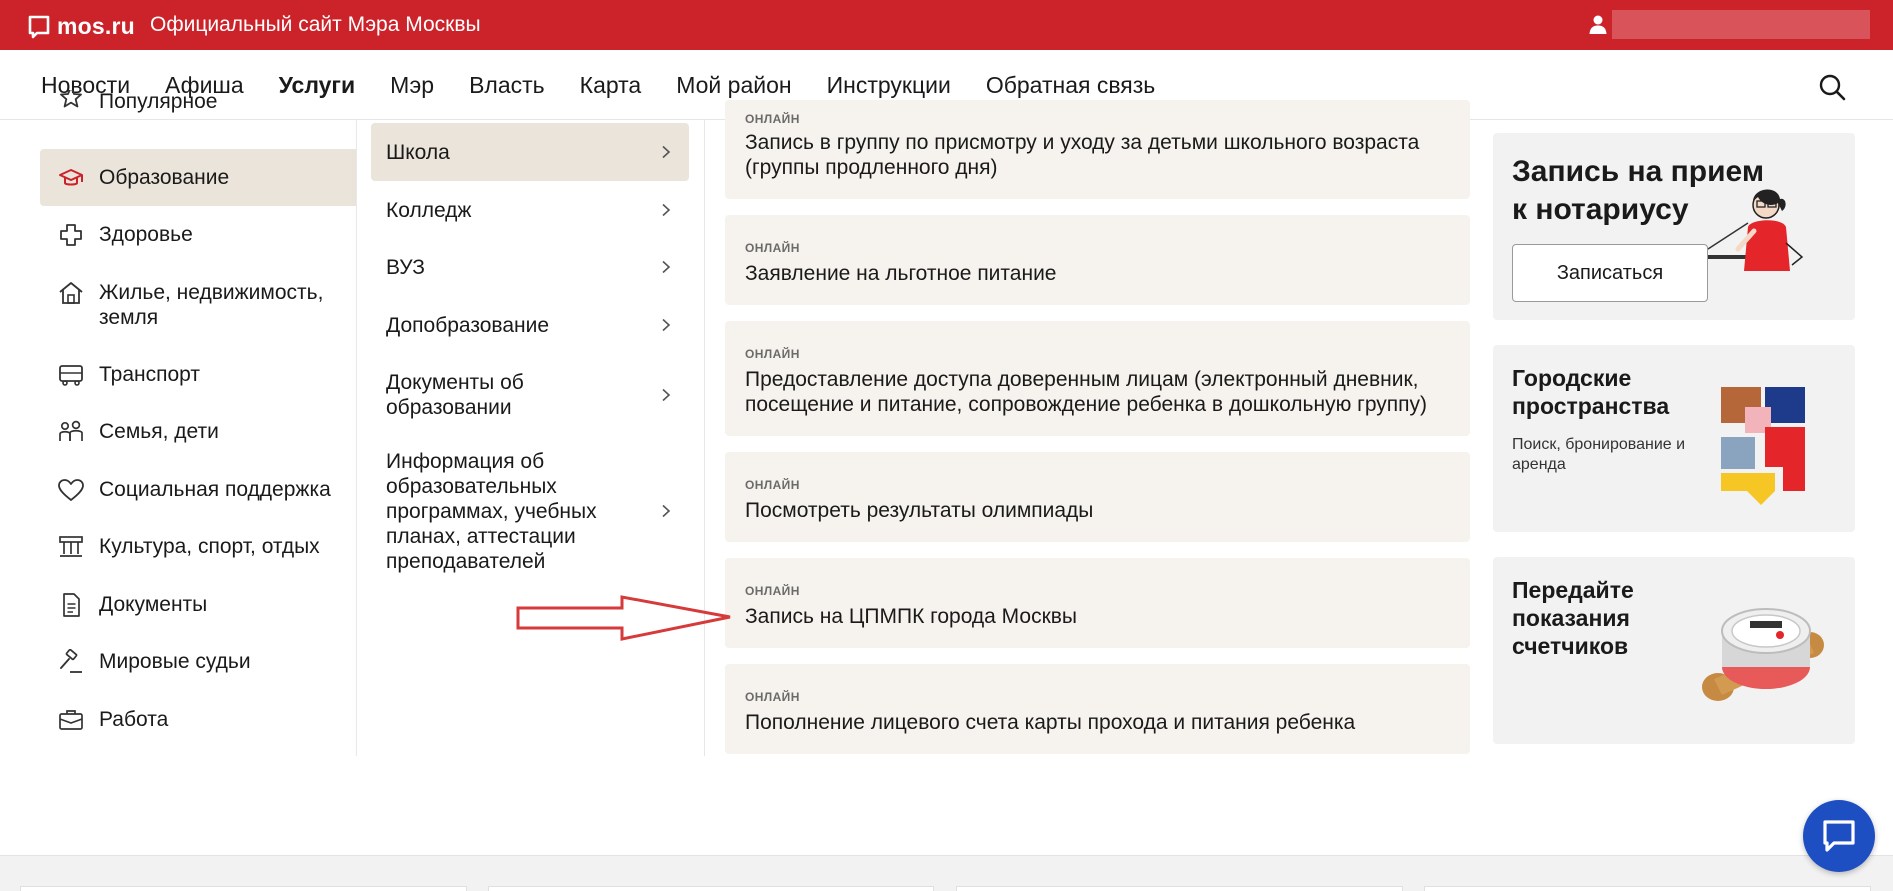 The image size is (1893, 891). What do you see at coordinates (1674, 650) in the screenshot?
I see `promo-meters: Передайте показания счетчиков` at bounding box center [1674, 650].